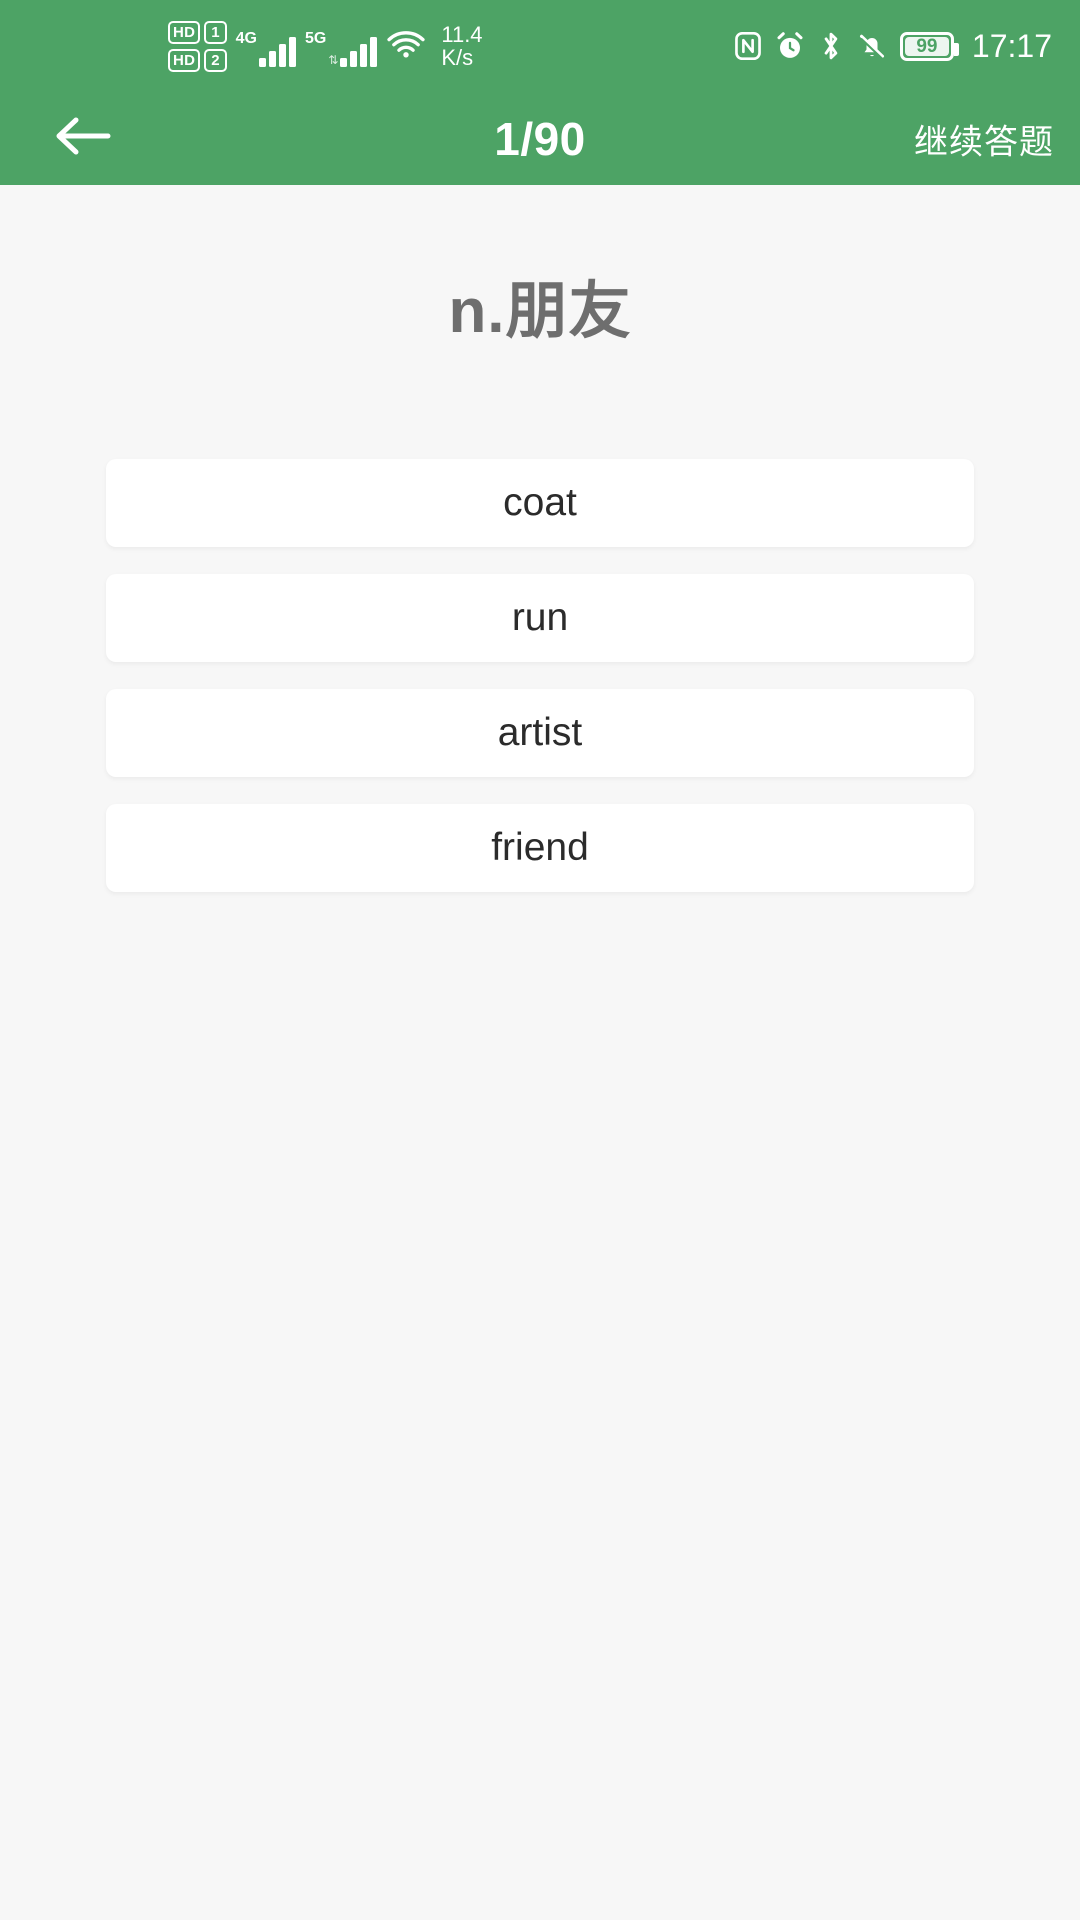  What do you see at coordinates (540, 848) in the screenshot?
I see `answer-option: friend` at bounding box center [540, 848].